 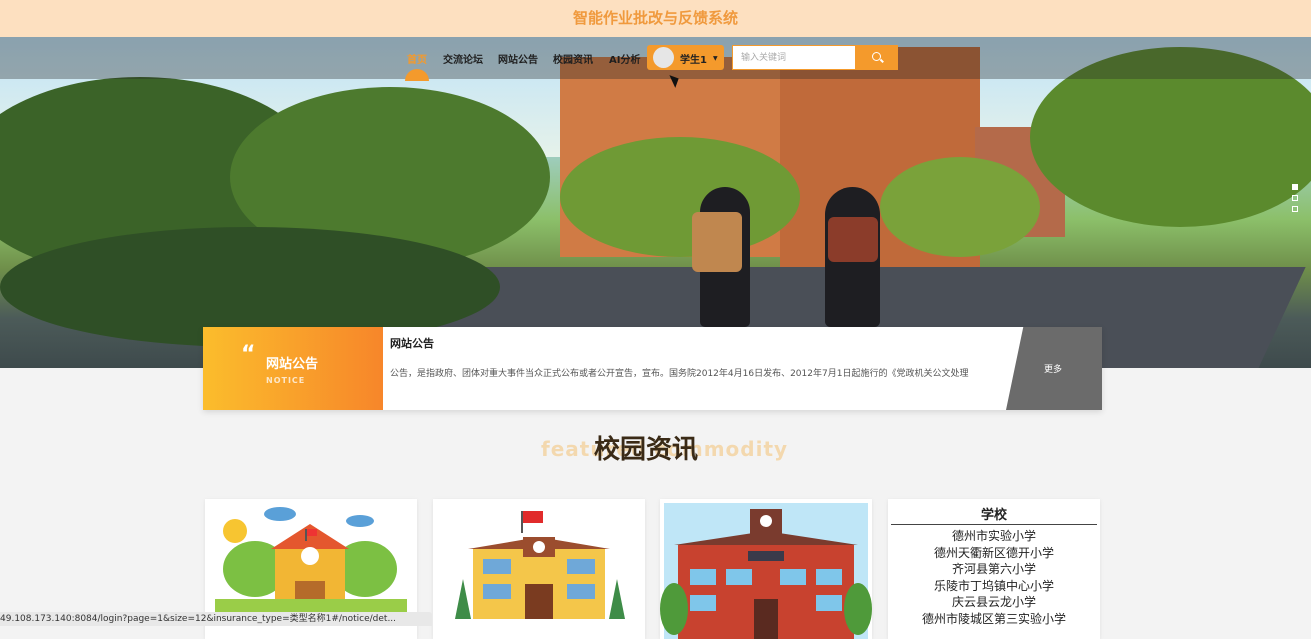 What do you see at coordinates (993, 602) in the screenshot?
I see `school-list-item: 庆云县云龙小学` at bounding box center [993, 602].